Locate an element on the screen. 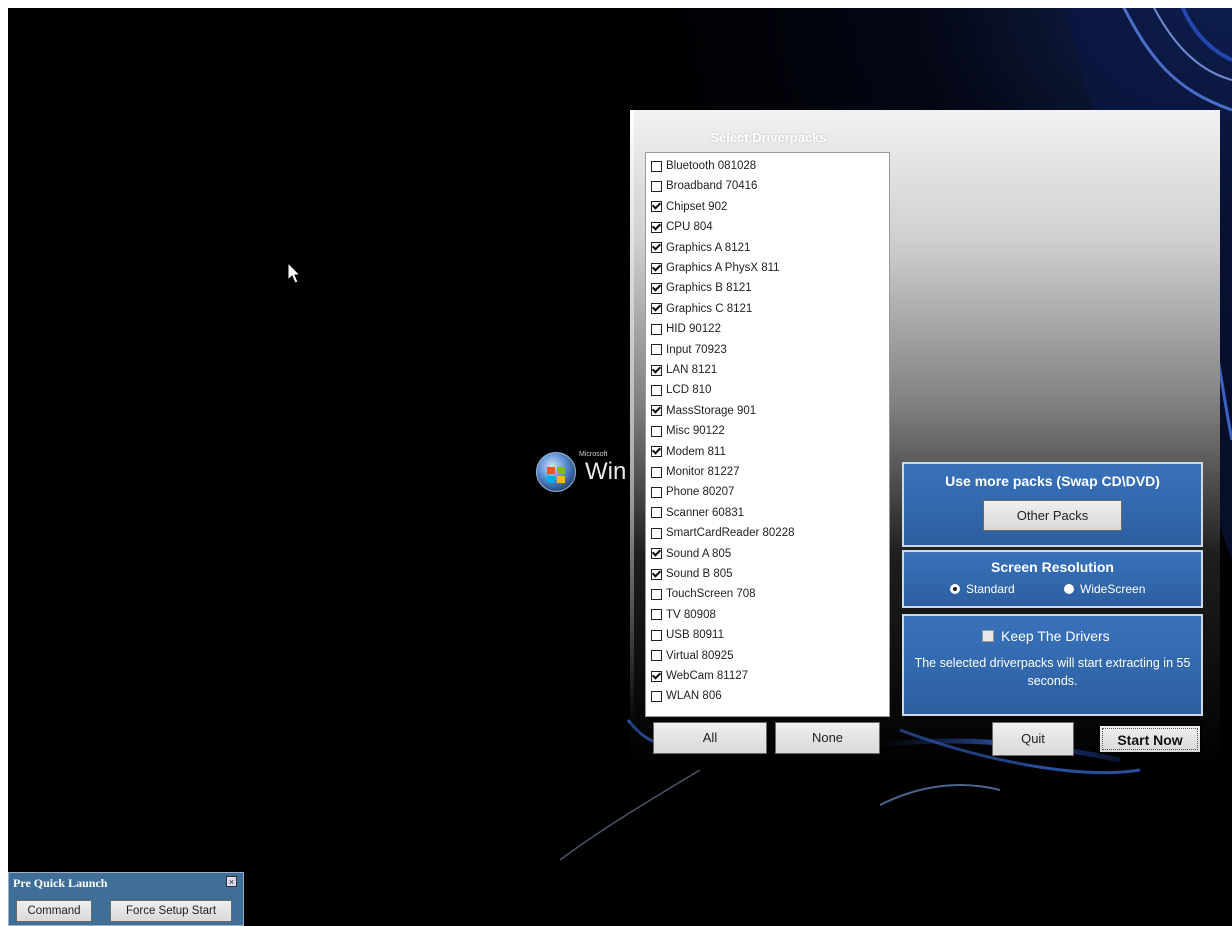 This screenshot has height=926, width=1232. driverpack-item: LCD 810 is located at coordinates (681, 390).